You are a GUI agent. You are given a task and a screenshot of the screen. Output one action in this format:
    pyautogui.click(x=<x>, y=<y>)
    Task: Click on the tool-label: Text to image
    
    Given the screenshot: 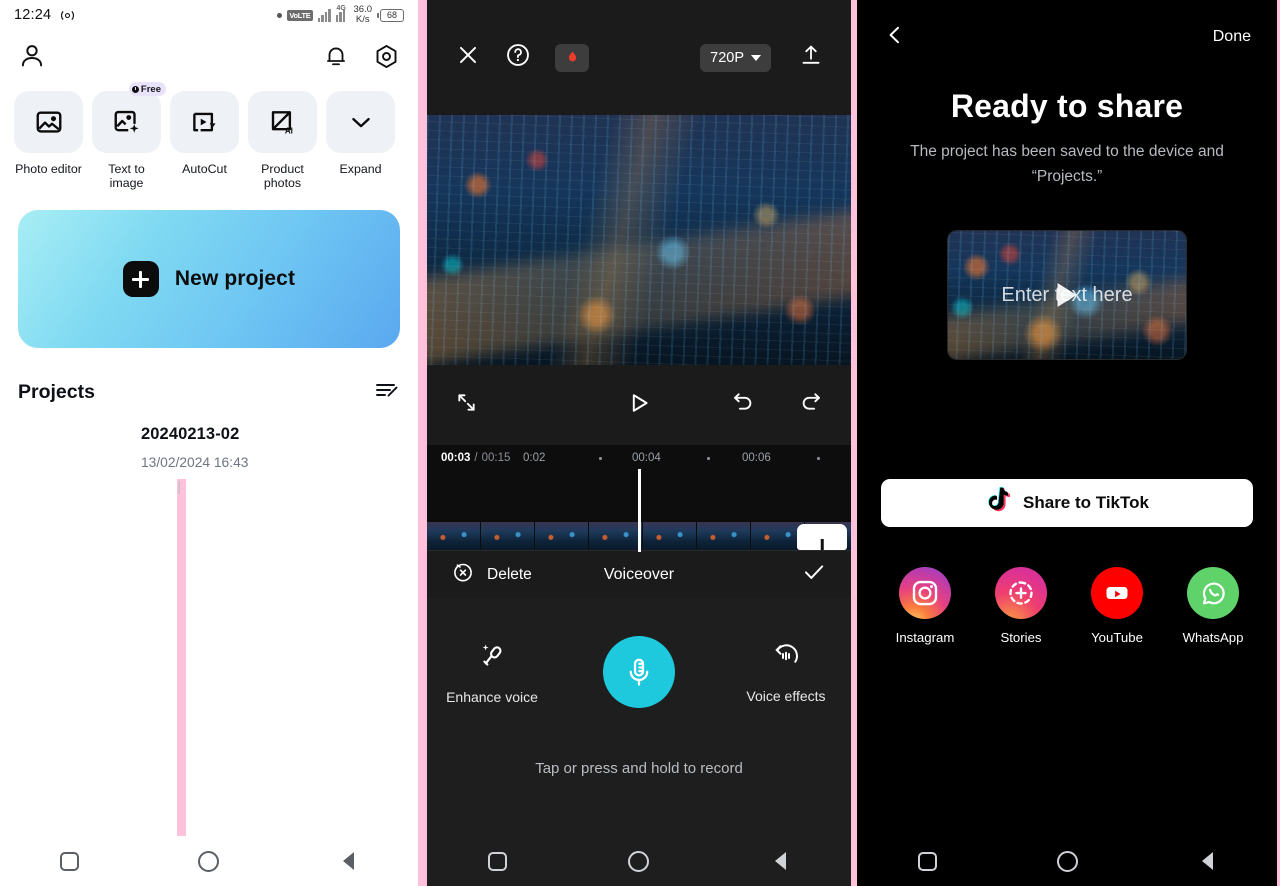 What is the action you would take?
    pyautogui.click(x=126, y=176)
    